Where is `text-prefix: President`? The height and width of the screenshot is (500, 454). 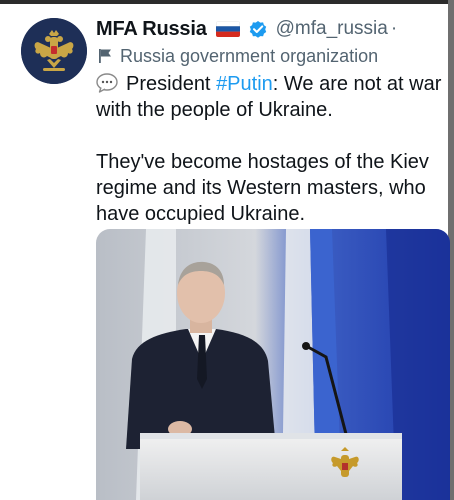 text-prefix: President is located at coordinates (171, 84).